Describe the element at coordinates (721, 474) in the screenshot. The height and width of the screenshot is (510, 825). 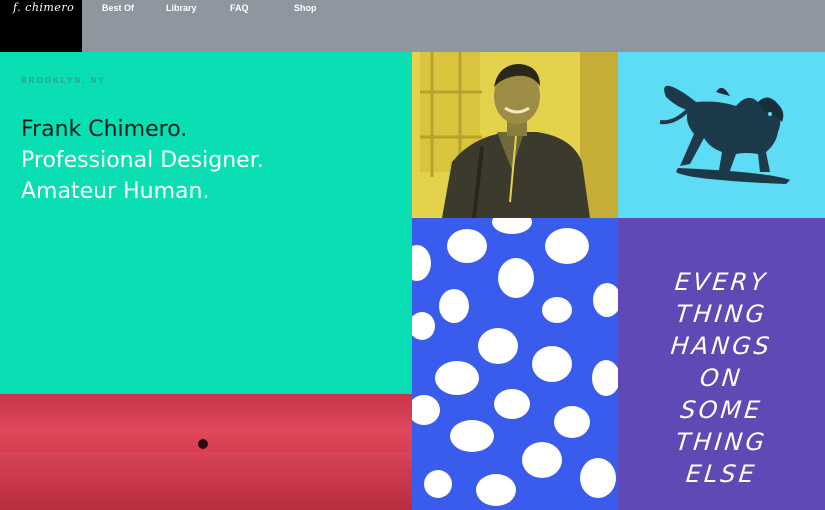
I see `quote-line: ELSE` at that location.